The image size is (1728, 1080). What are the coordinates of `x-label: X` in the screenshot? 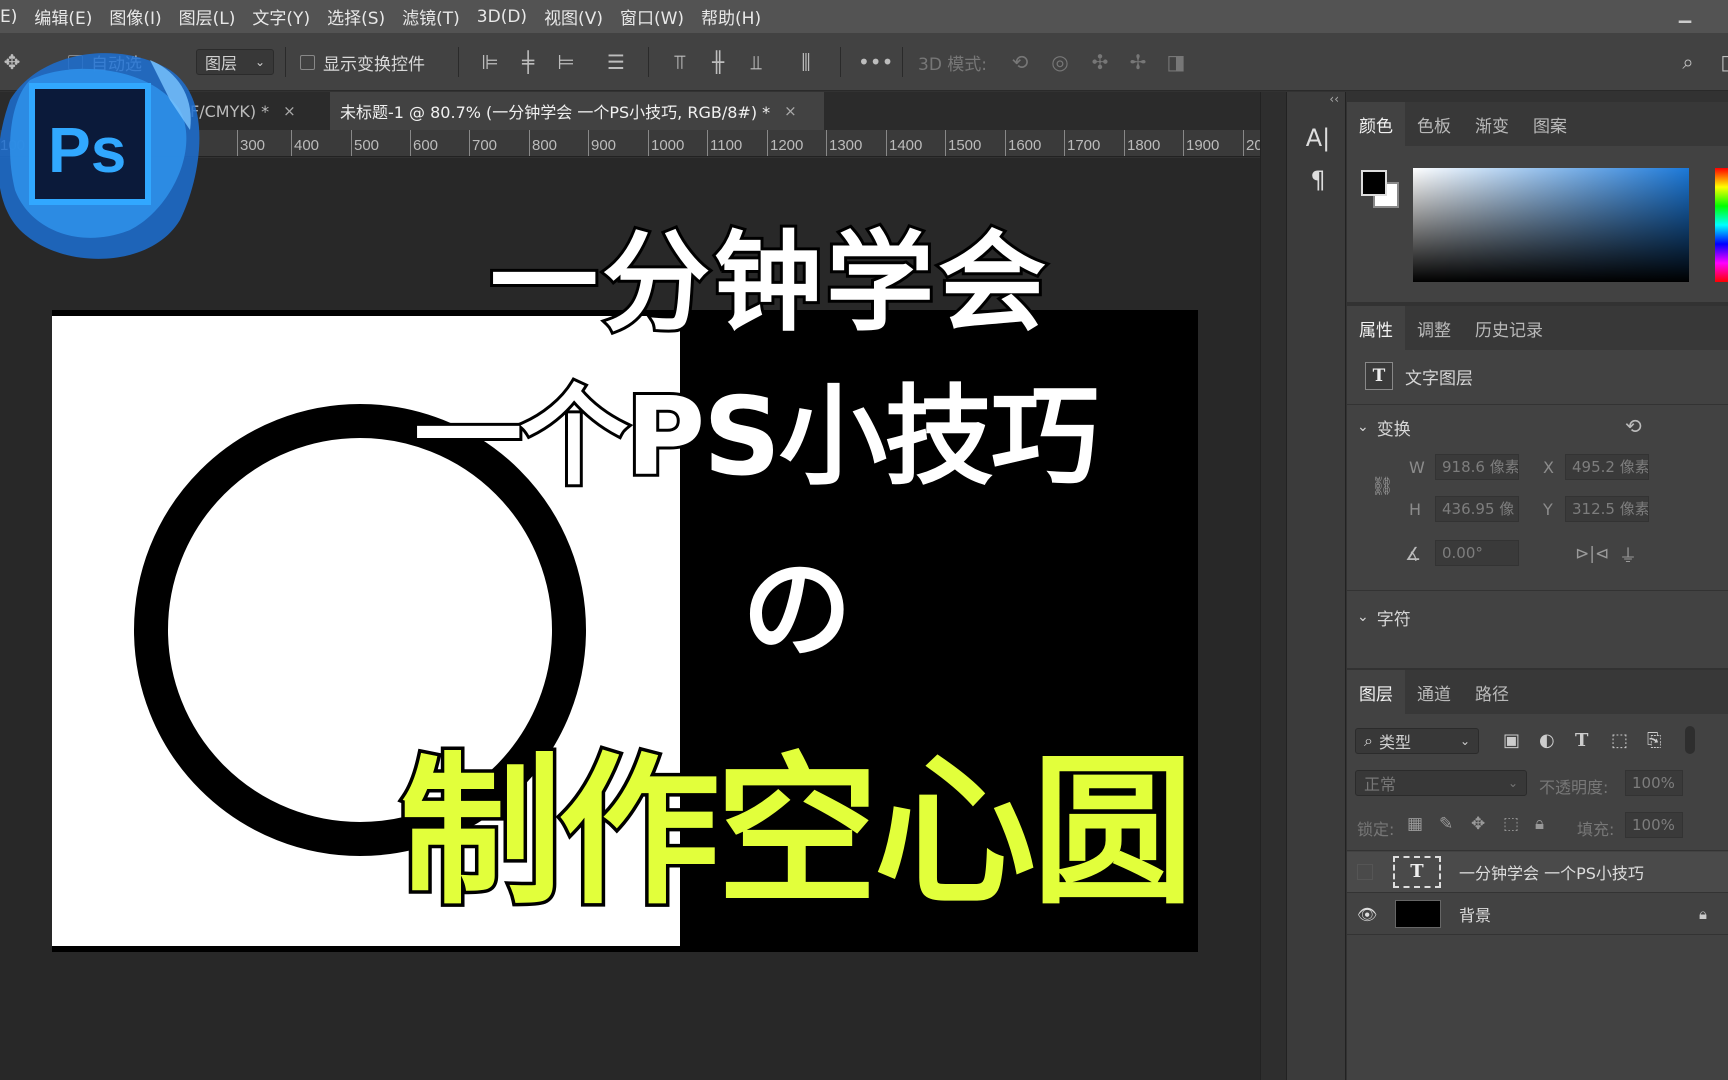 It's located at (1548, 467).